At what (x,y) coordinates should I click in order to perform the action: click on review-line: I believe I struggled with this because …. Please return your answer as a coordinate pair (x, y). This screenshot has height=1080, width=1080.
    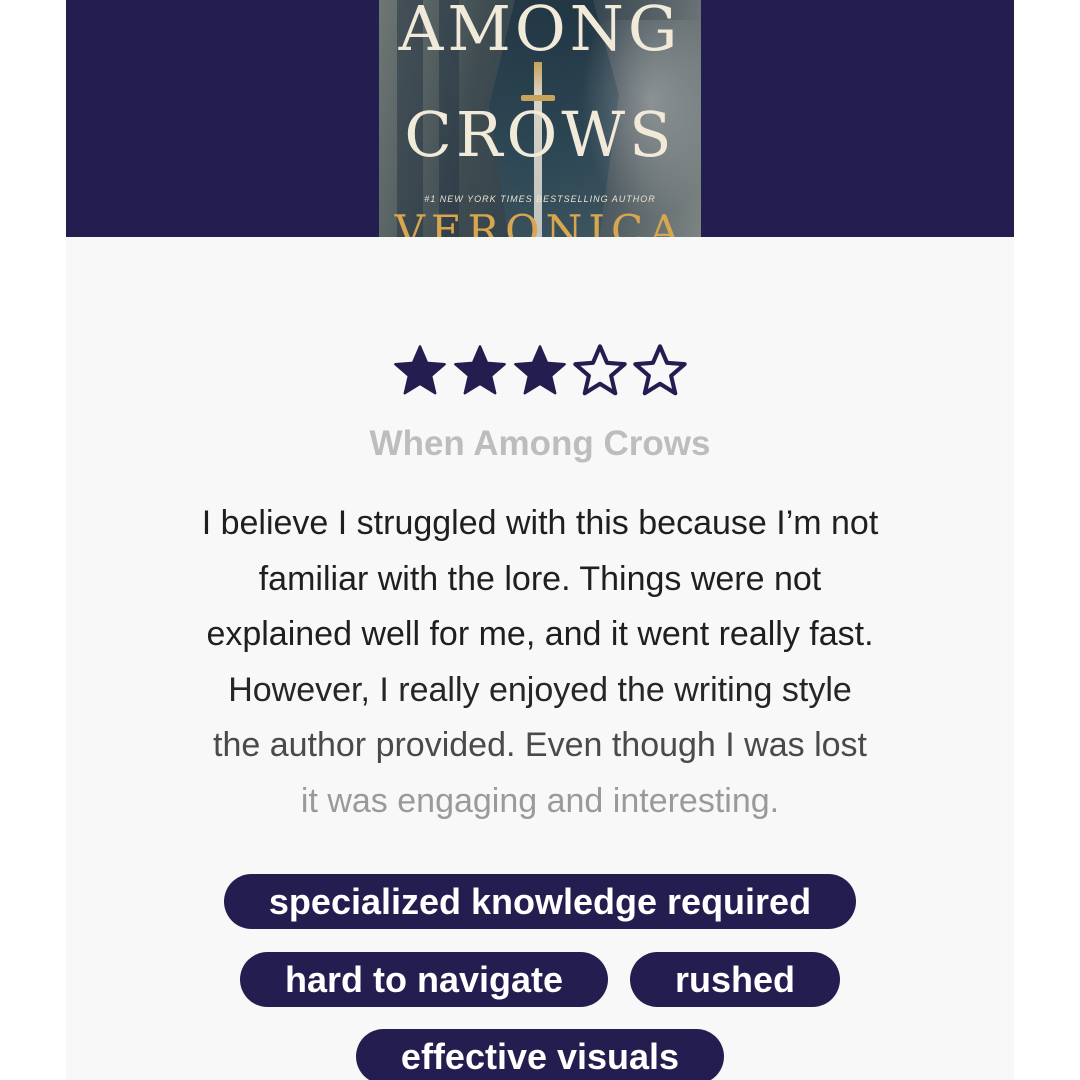
    Looking at the image, I should click on (540, 523).